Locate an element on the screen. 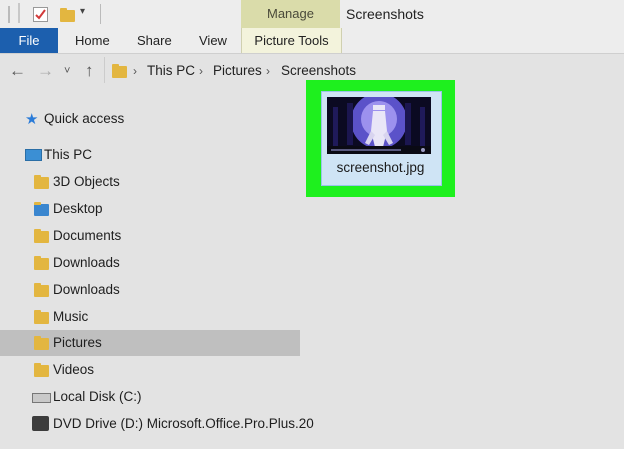  recent-dropdown-icon: ˅ is located at coordinates (67, 71).